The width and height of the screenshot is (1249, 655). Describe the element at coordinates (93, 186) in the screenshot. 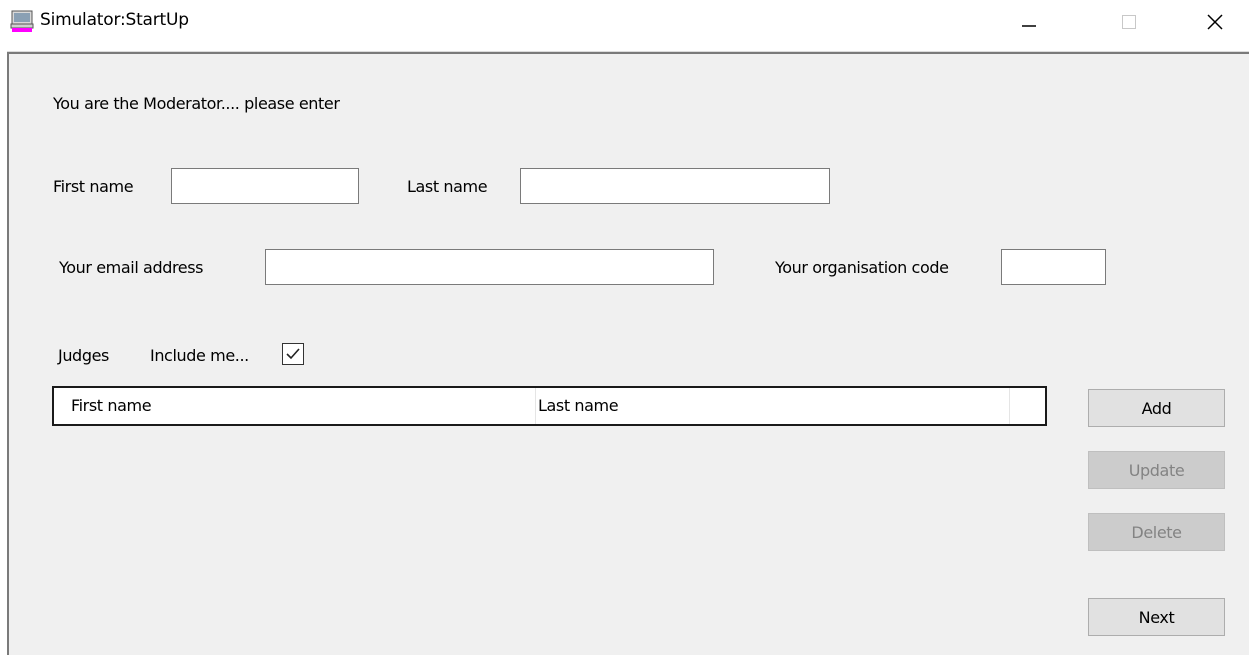

I see `first-name-label: First name` at that location.